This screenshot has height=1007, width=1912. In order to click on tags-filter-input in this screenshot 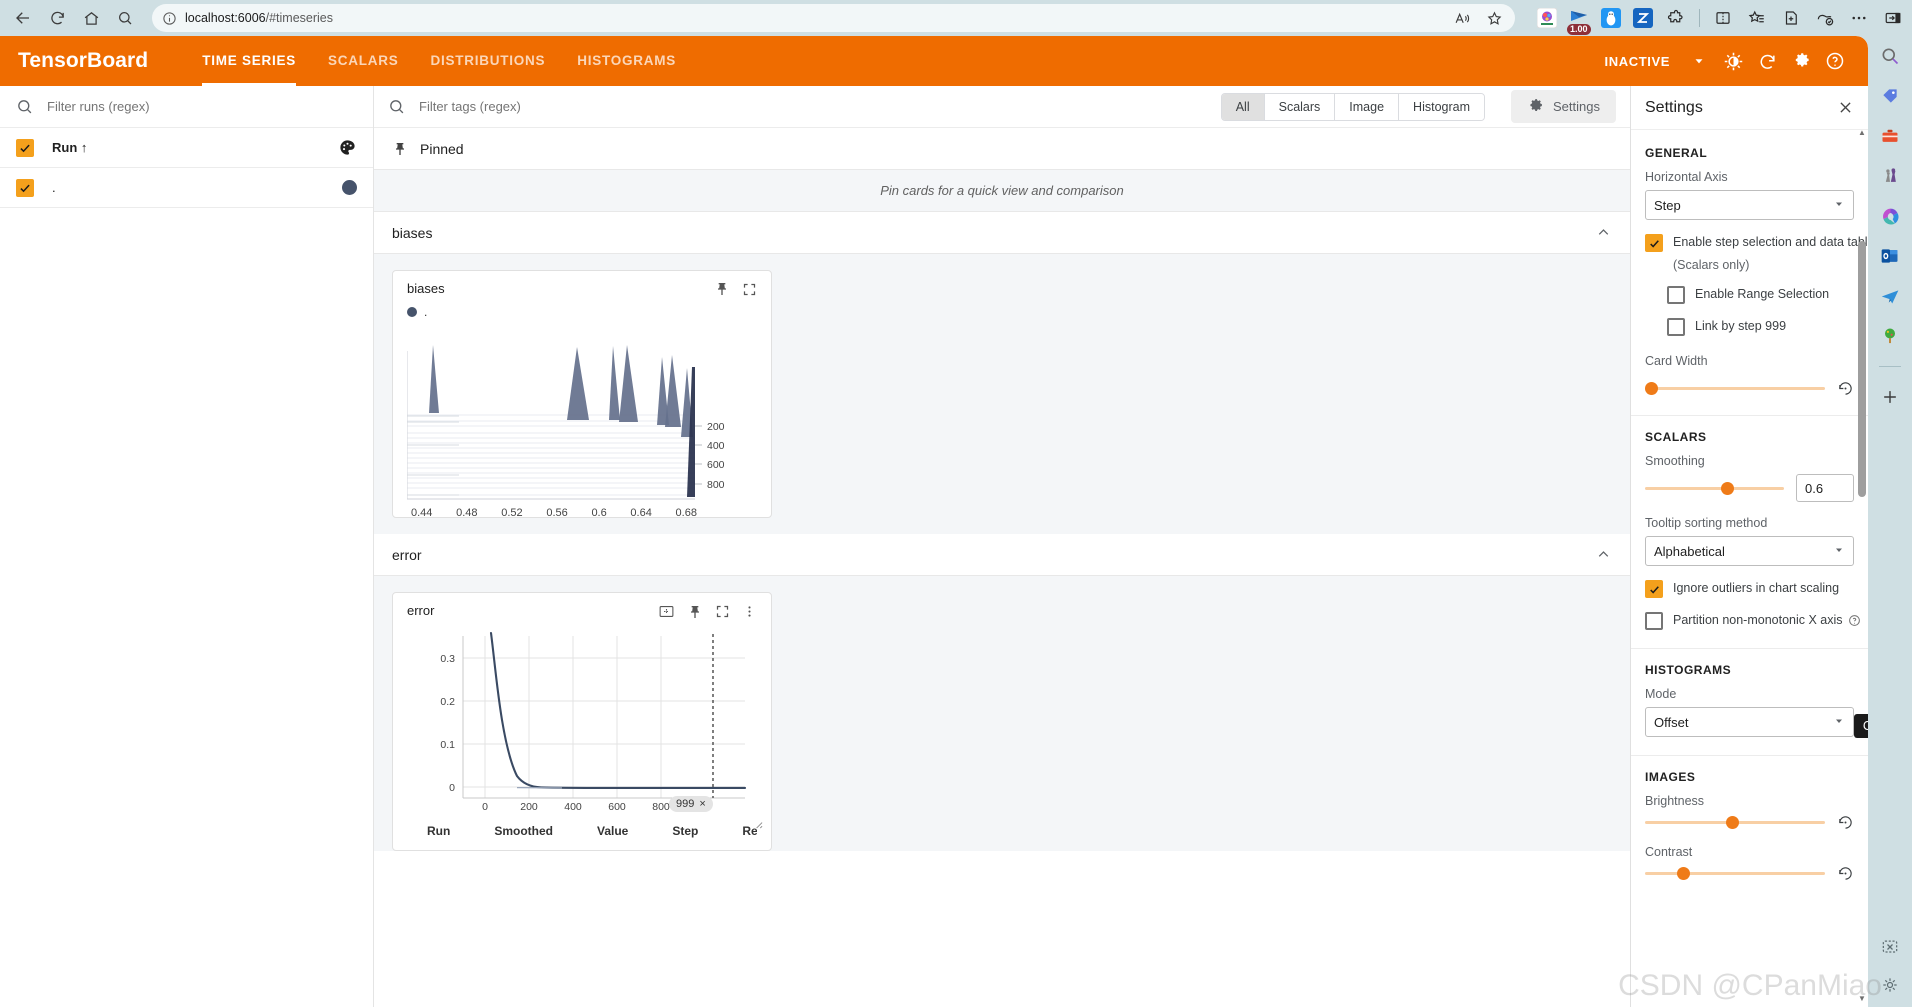, I will do `click(813, 106)`.